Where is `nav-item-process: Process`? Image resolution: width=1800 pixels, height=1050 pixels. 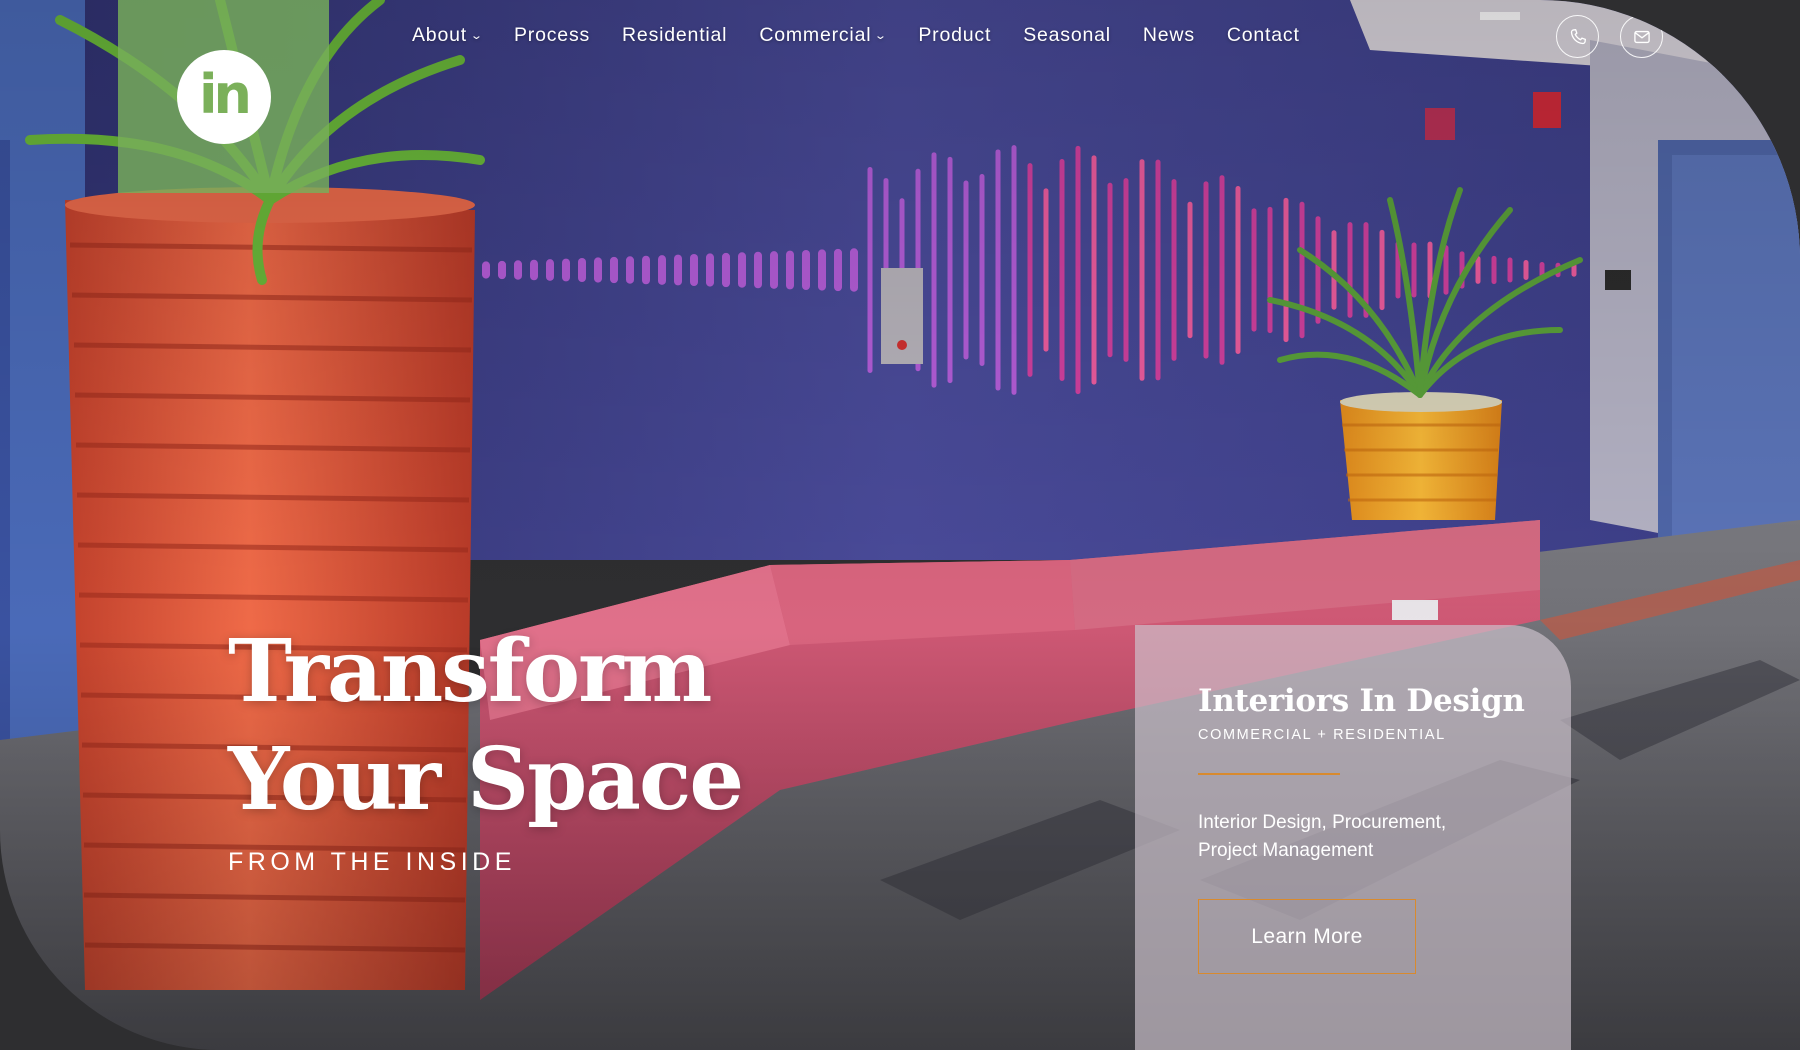 nav-item-process: Process is located at coordinates (552, 35).